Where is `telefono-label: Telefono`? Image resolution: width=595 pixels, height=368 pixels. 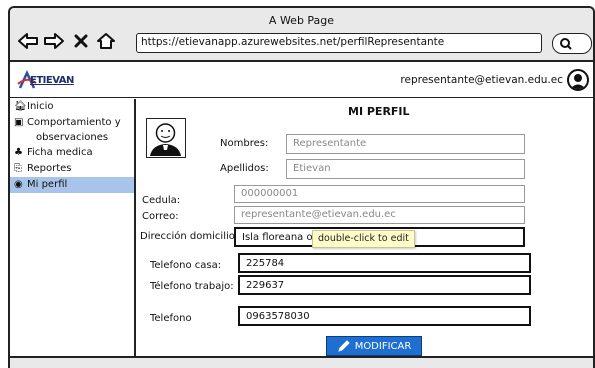 telefono-label: Telefono is located at coordinates (171, 318).